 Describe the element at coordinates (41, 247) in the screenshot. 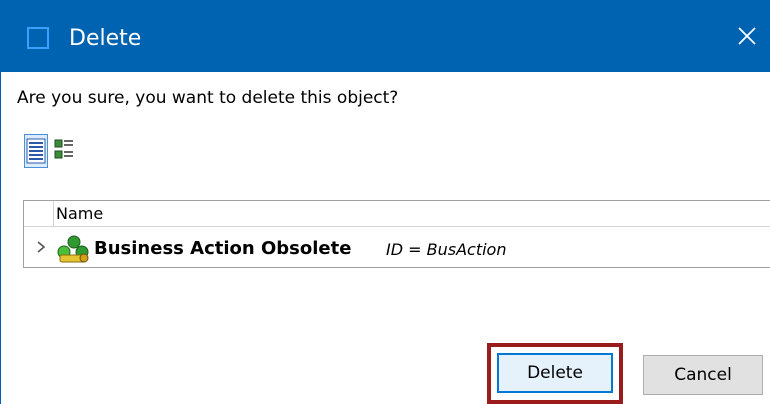

I see `chevron-right-icon` at that location.